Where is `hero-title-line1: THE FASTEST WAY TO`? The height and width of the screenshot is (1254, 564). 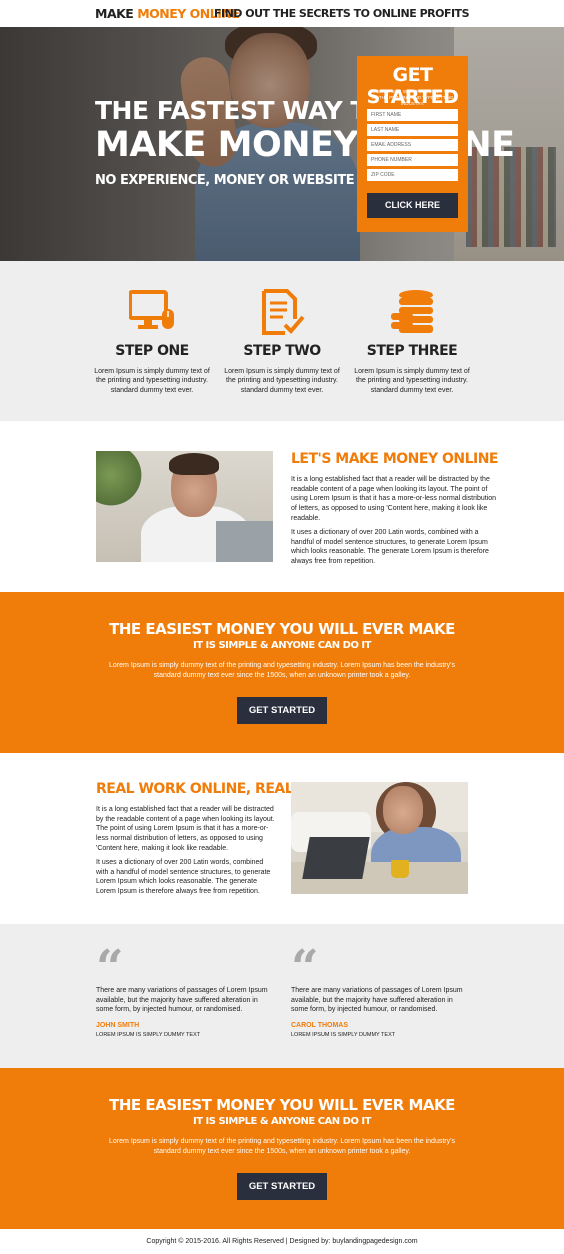
hero-title-line1: THE FASTEST WAY TO is located at coordinates (241, 110).